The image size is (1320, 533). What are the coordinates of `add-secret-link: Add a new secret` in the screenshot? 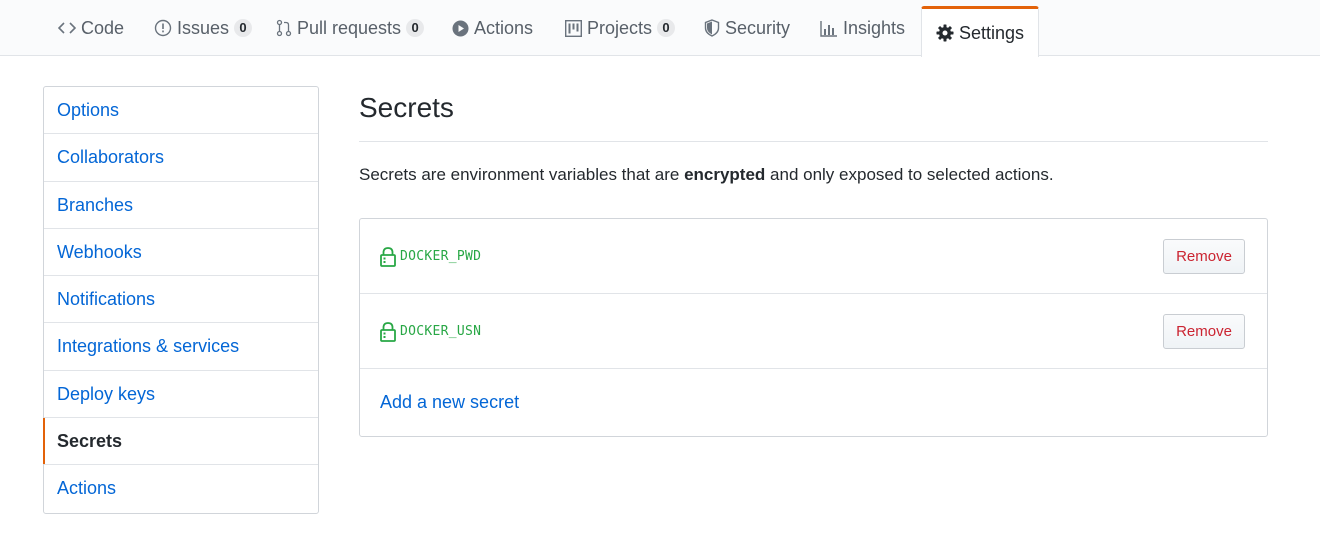 It's located at (449, 402).